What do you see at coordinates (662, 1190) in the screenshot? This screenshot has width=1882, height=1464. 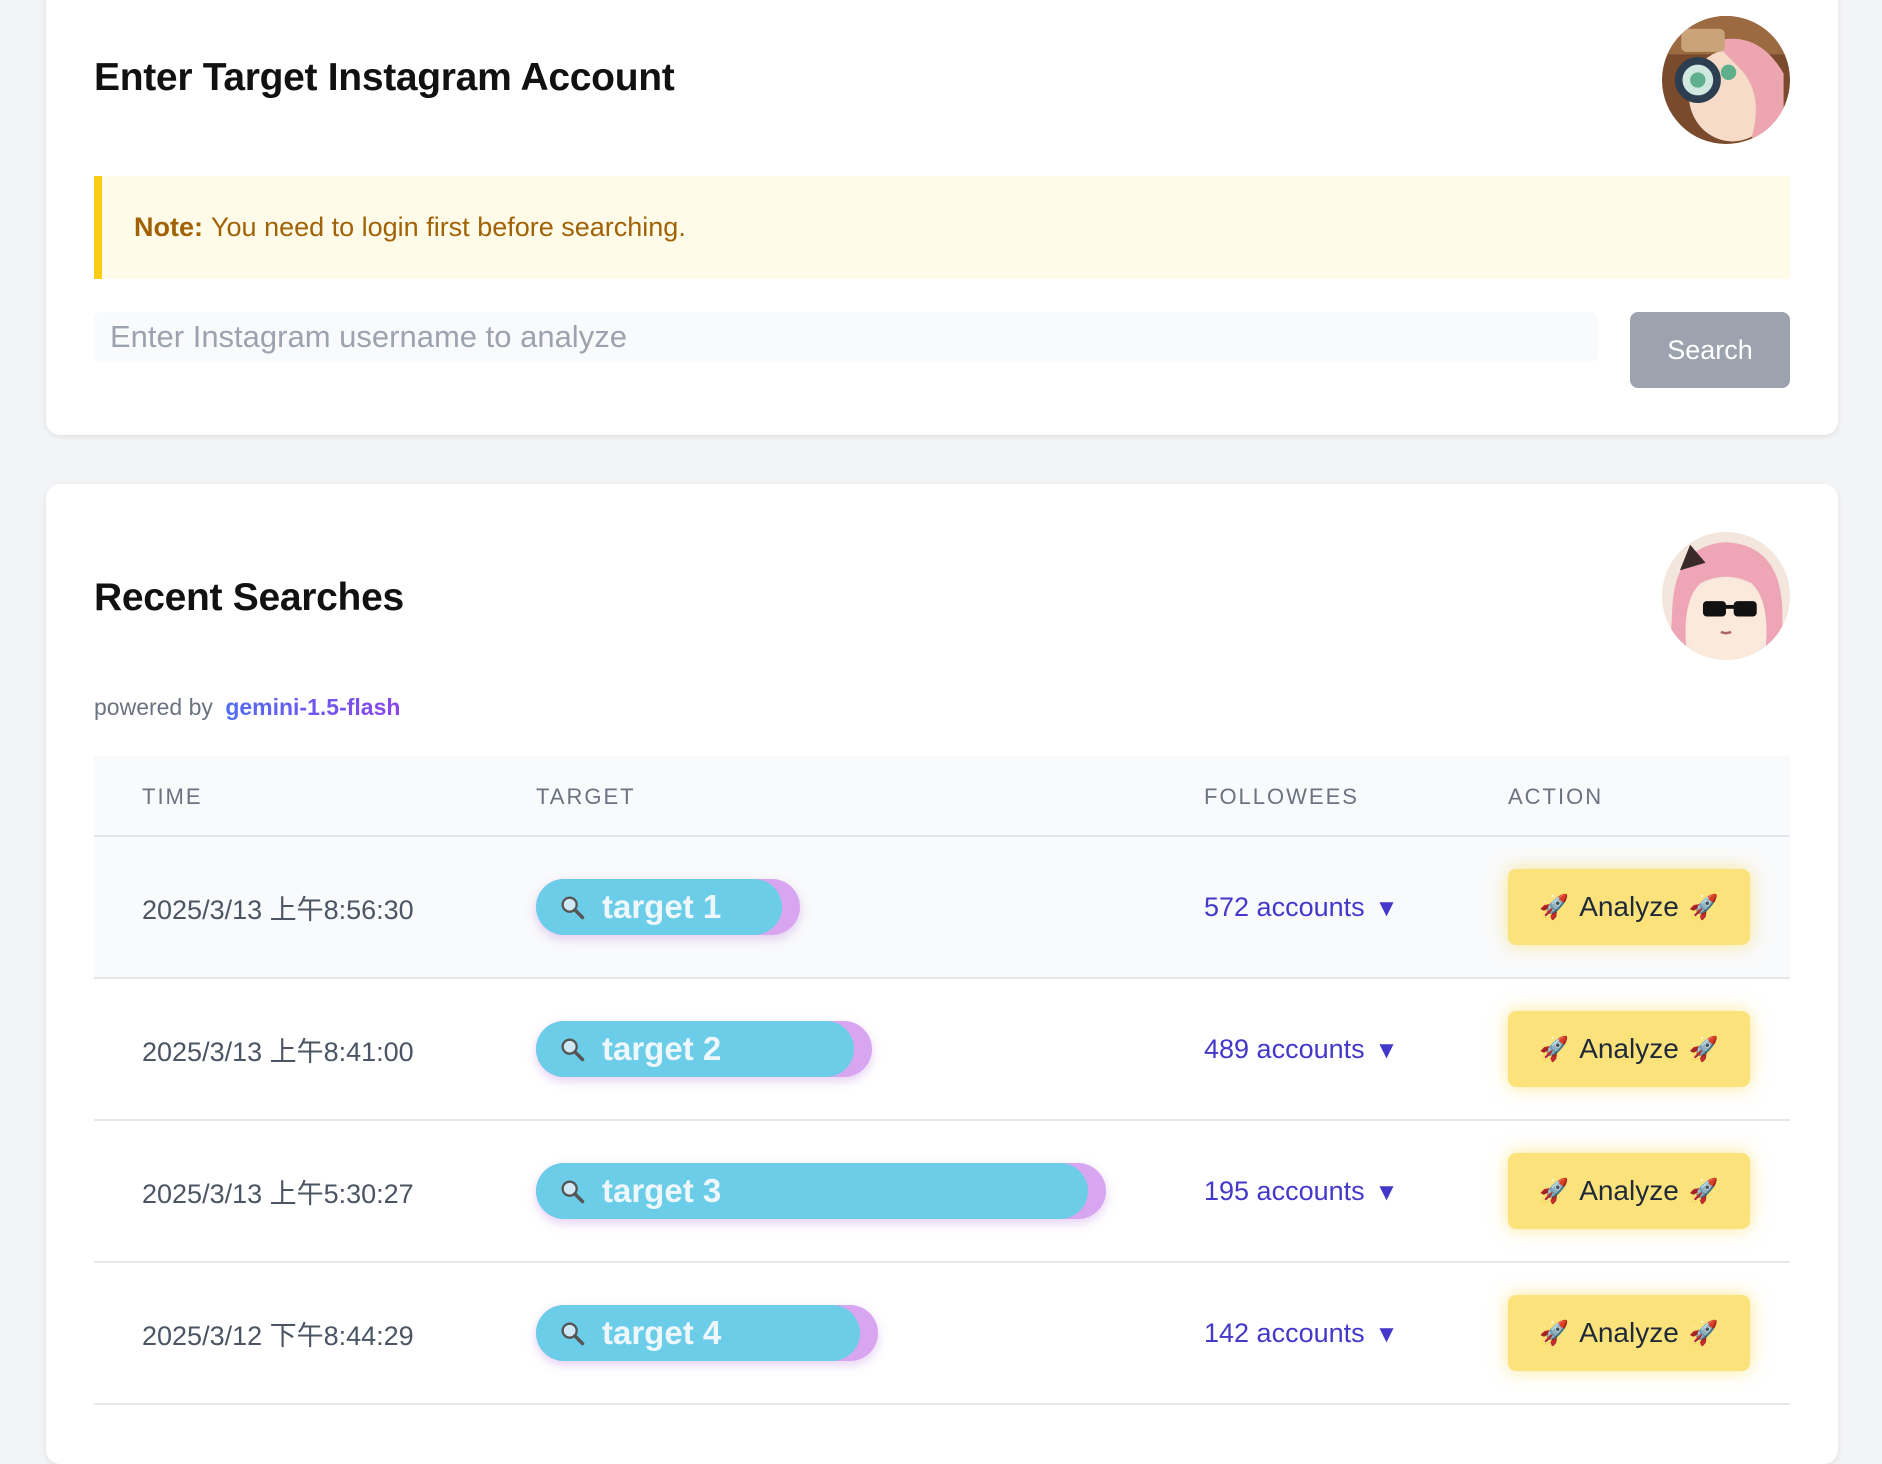 I see `target-label: target 3` at bounding box center [662, 1190].